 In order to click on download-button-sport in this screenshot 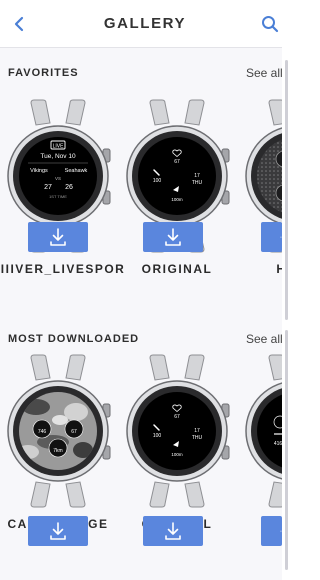, I will do `click(271, 531)`.